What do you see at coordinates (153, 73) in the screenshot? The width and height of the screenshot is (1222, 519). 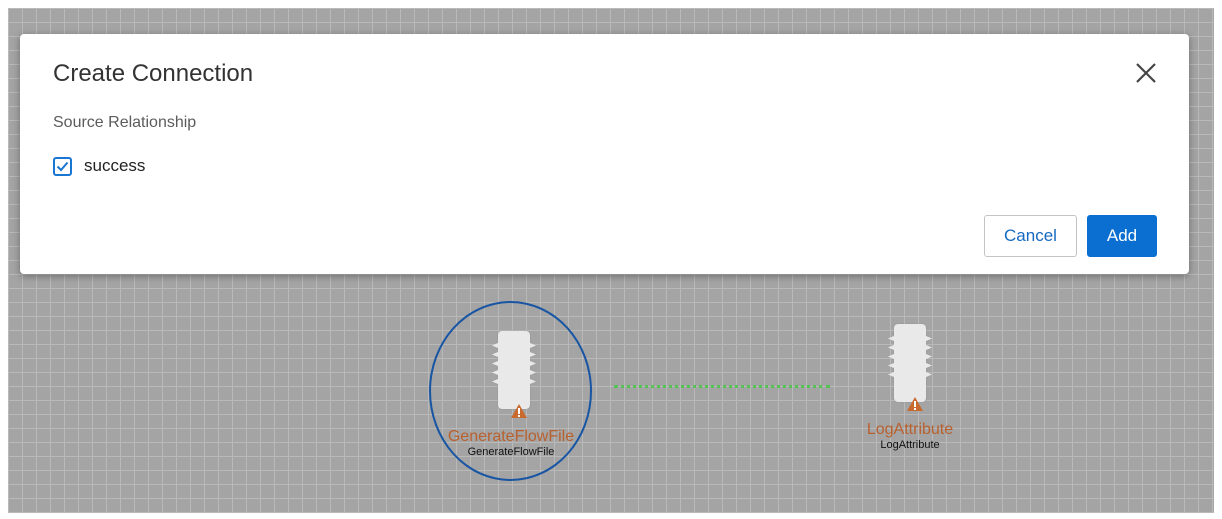 I see `dialog-title: Create Connection` at bounding box center [153, 73].